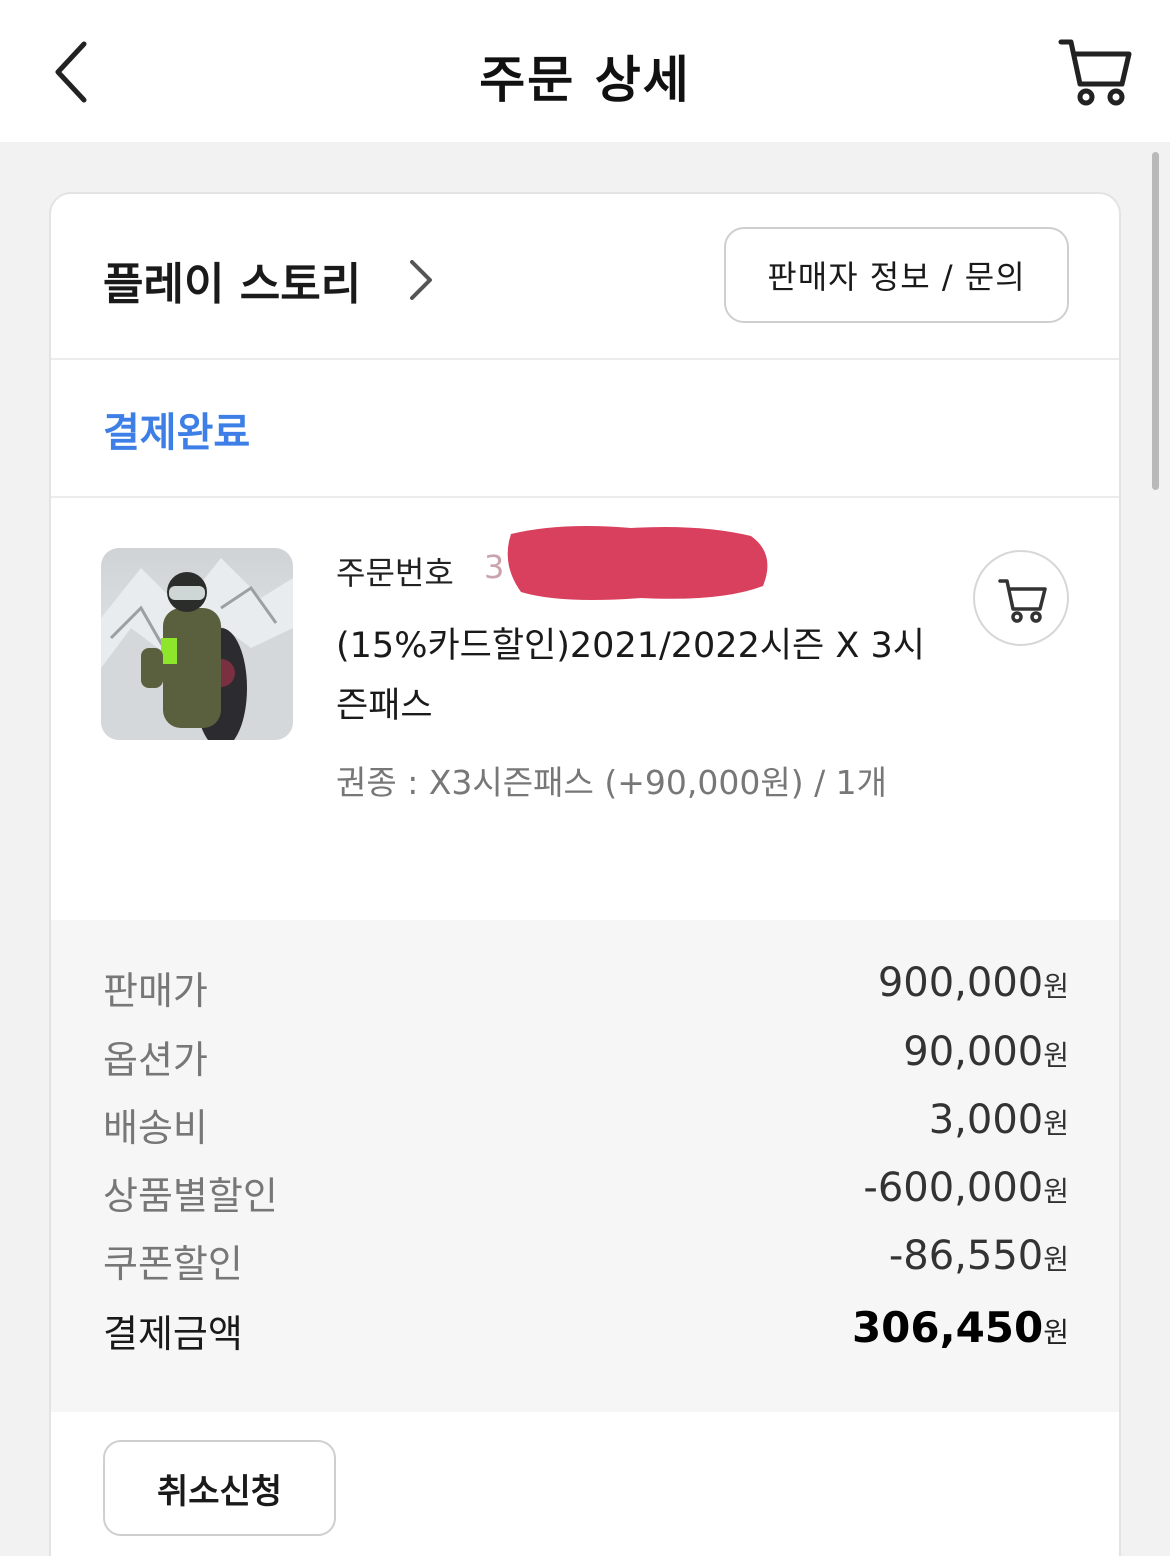 This screenshot has width=1170, height=1556. What do you see at coordinates (586, 1195) in the screenshot?
I see `price-row: 상품별할인 -600,000원` at bounding box center [586, 1195].